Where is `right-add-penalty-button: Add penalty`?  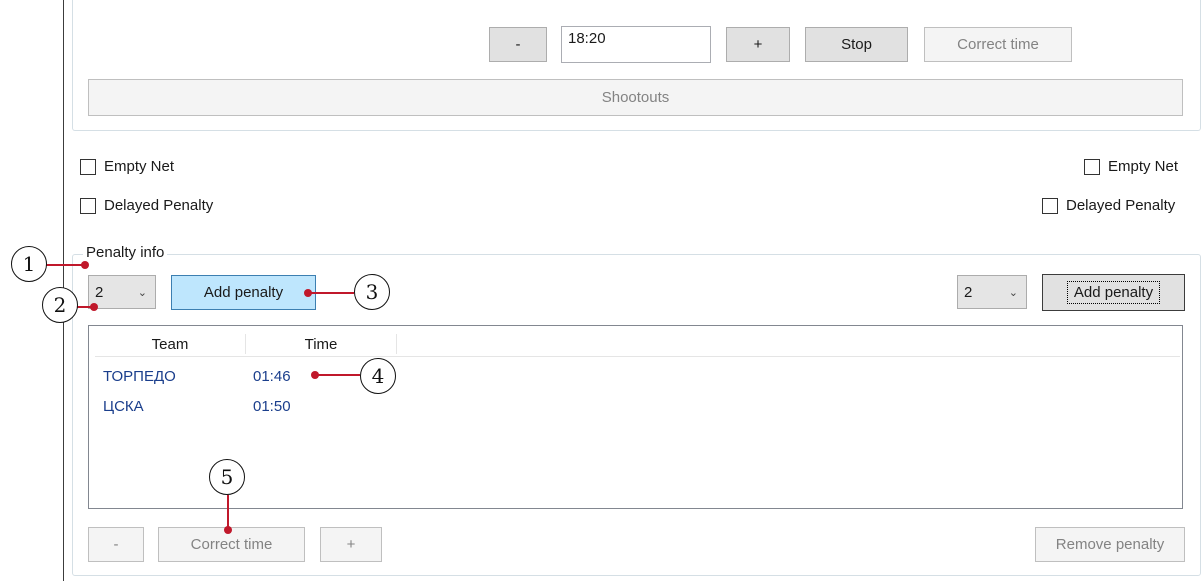 right-add-penalty-button: Add penalty is located at coordinates (1113, 292).